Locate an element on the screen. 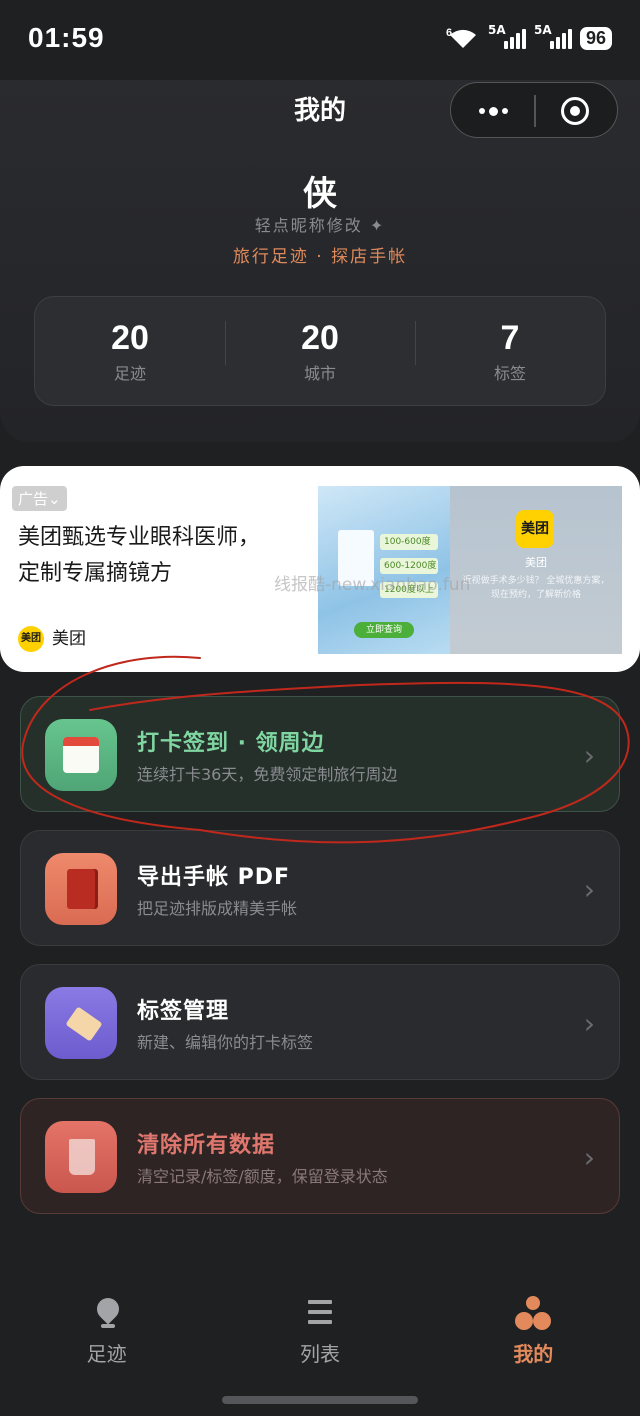  stats-panel: 20 足迹 20 城市 7 标签 is located at coordinates (320, 351).